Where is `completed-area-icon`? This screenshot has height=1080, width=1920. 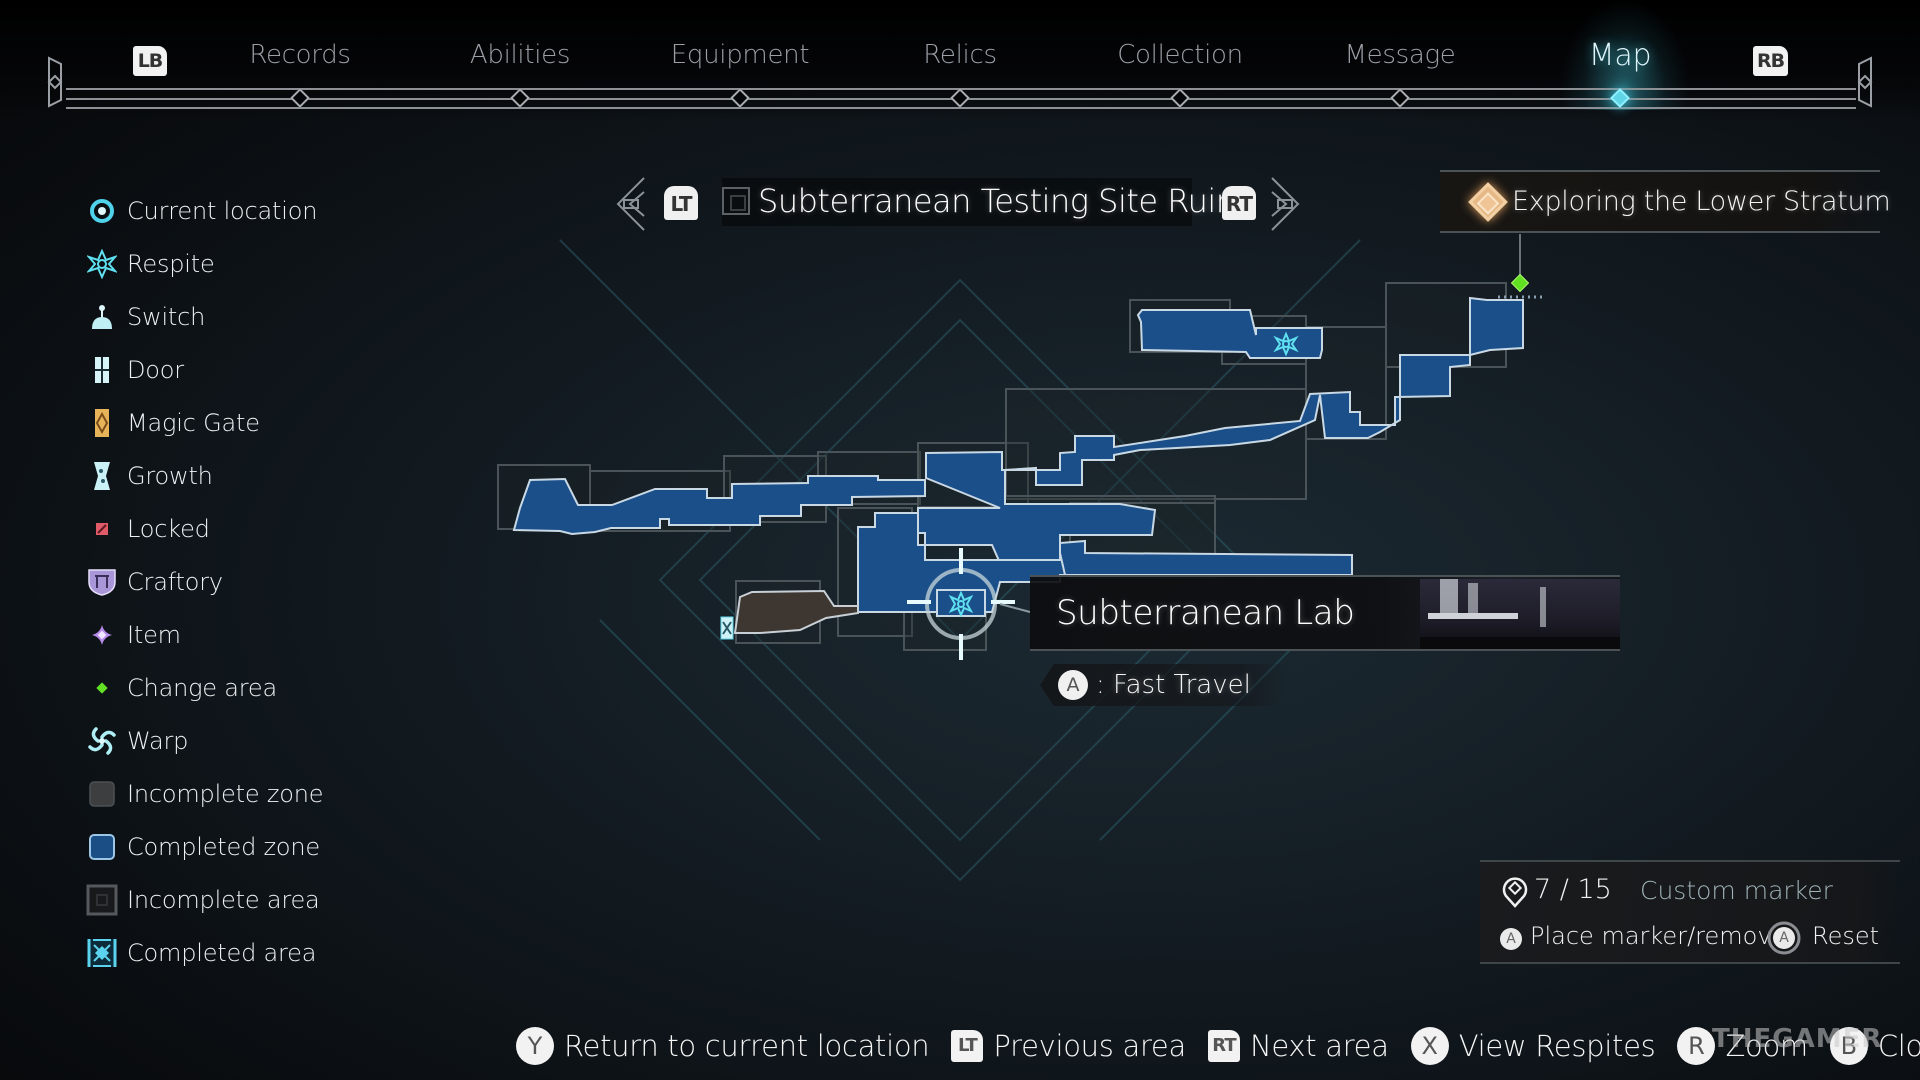 completed-area-icon is located at coordinates (102, 953).